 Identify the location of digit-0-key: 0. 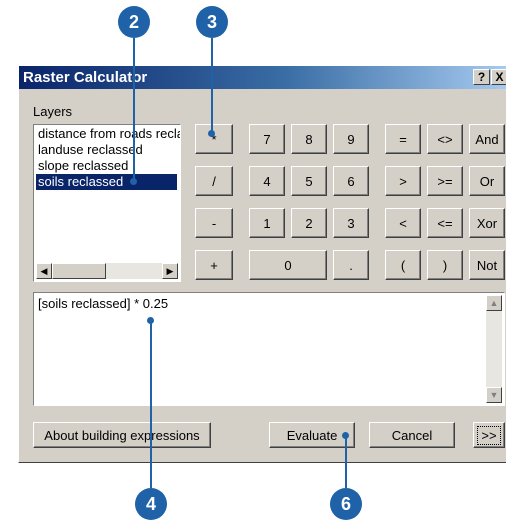
(288, 265).